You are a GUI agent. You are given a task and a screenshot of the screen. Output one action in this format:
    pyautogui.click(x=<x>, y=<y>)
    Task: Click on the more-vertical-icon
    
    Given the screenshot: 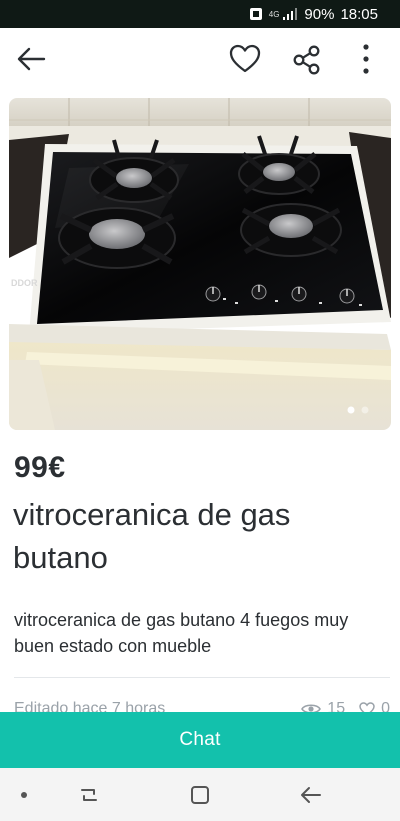 What is the action you would take?
    pyautogui.click(x=366, y=59)
    